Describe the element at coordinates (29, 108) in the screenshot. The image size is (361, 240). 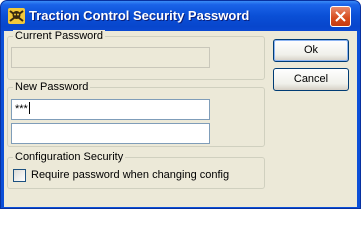
I see `text-caret` at that location.